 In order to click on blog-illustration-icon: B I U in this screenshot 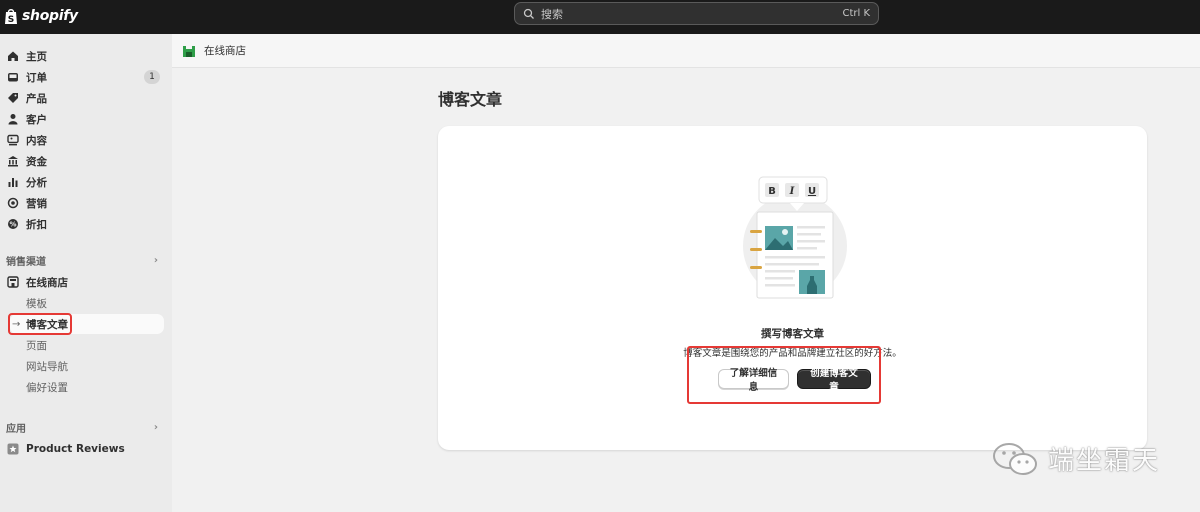, I will do `click(795, 237)`.